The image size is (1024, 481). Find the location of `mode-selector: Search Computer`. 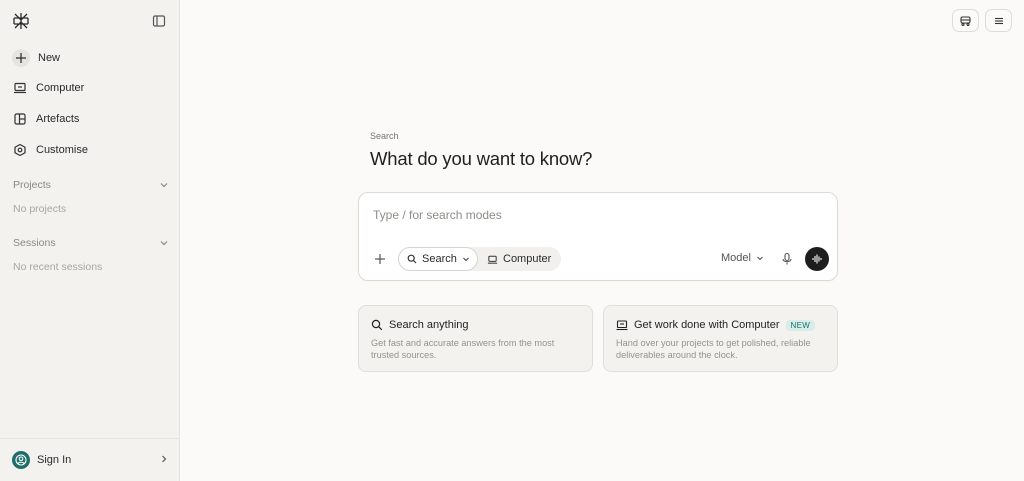

mode-selector: Search Computer is located at coordinates (479, 259).